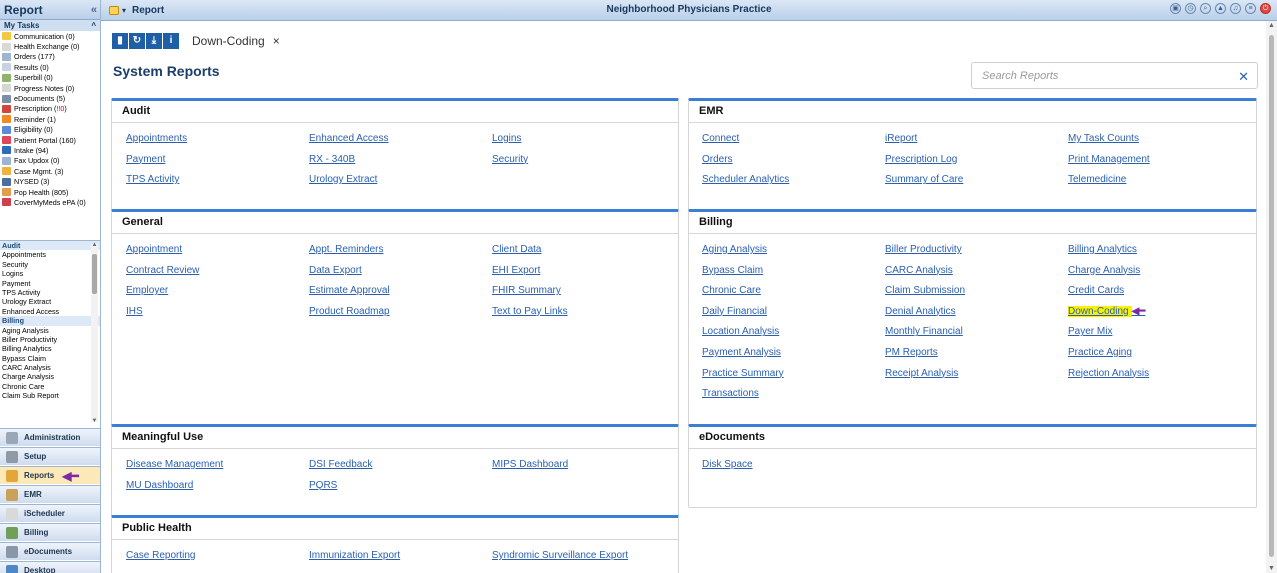 The height and width of the screenshot is (573, 1277). What do you see at coordinates (1102, 75) in the screenshot?
I see `search-input` at bounding box center [1102, 75].